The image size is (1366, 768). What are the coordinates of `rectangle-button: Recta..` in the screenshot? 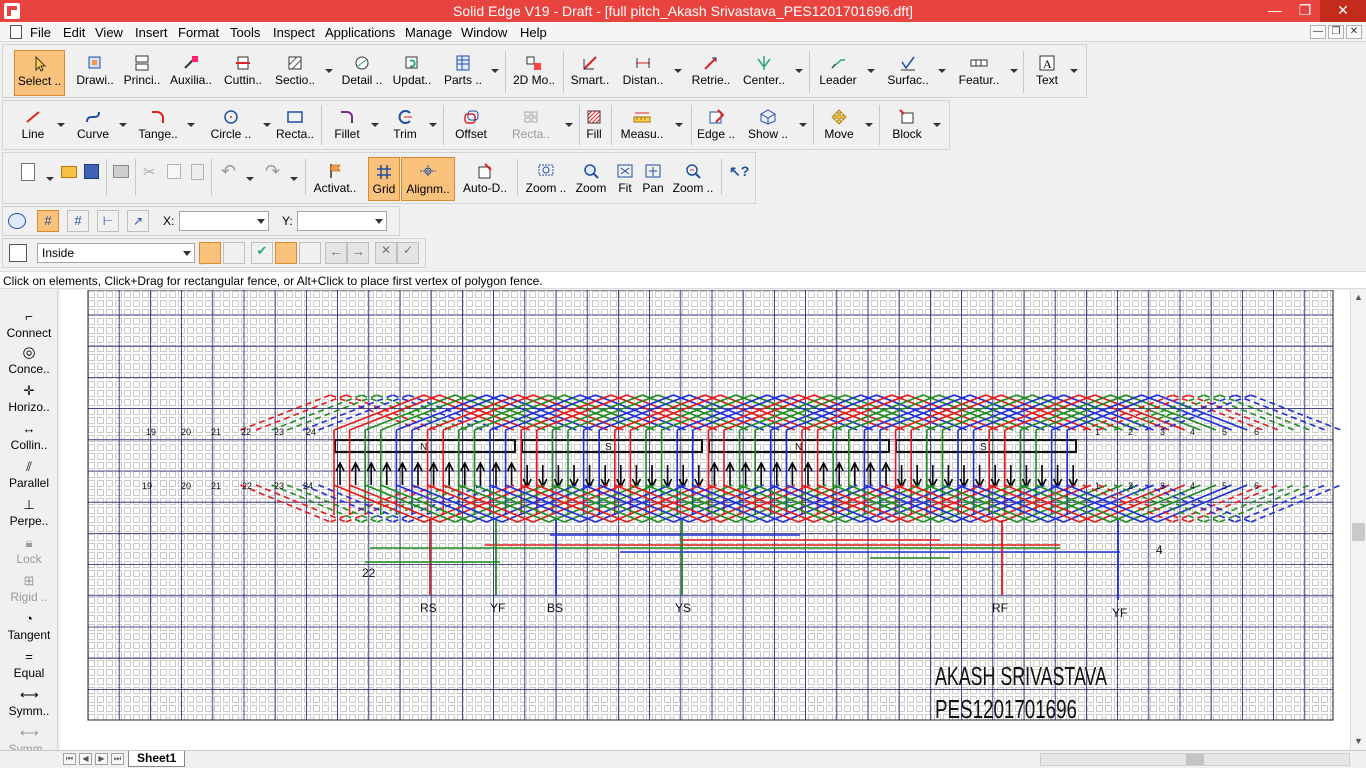 It's located at (295, 125).